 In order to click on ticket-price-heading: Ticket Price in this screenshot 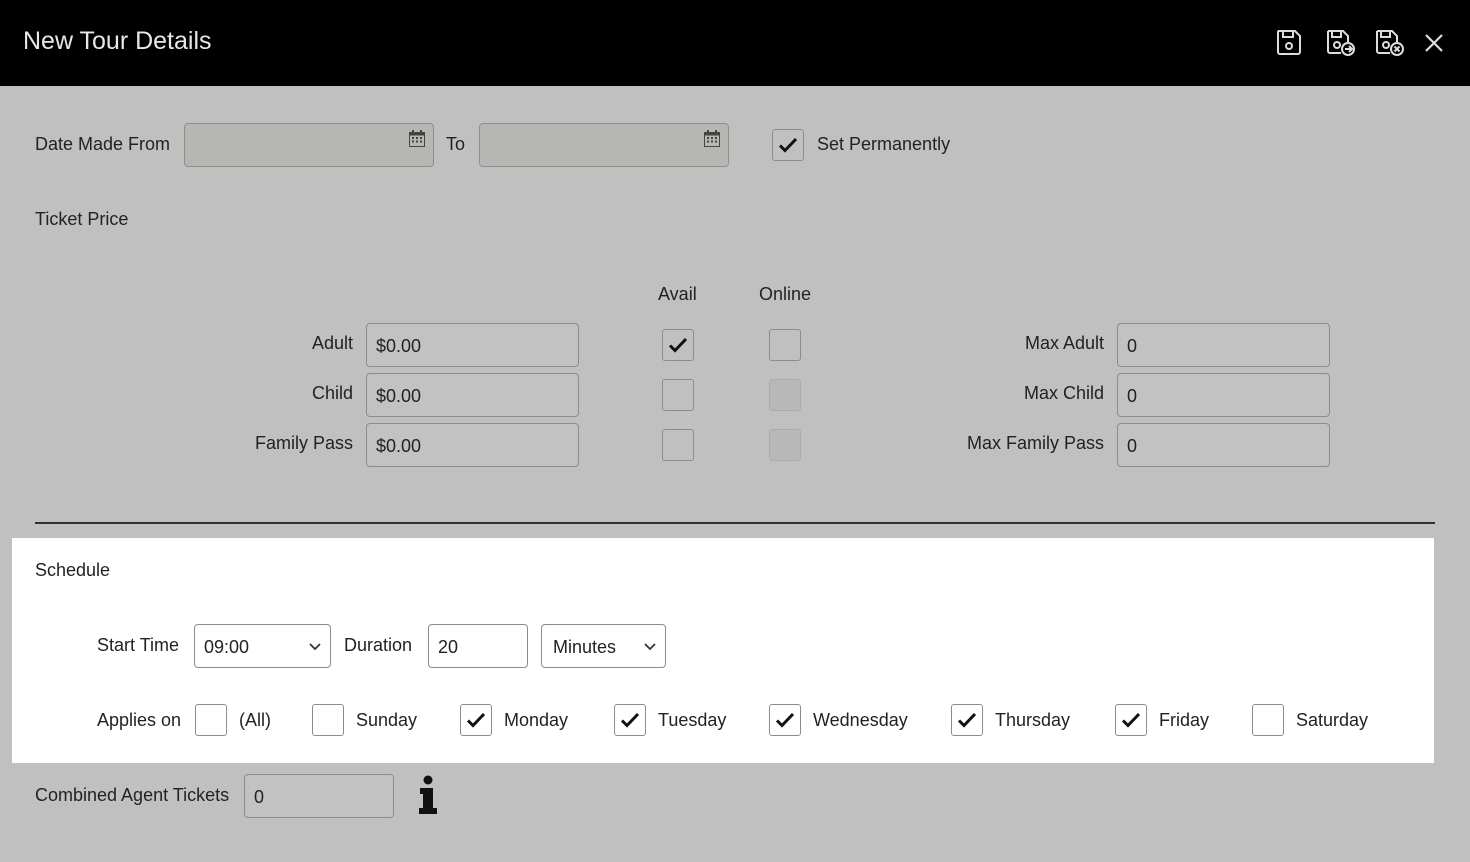, I will do `click(82, 219)`.